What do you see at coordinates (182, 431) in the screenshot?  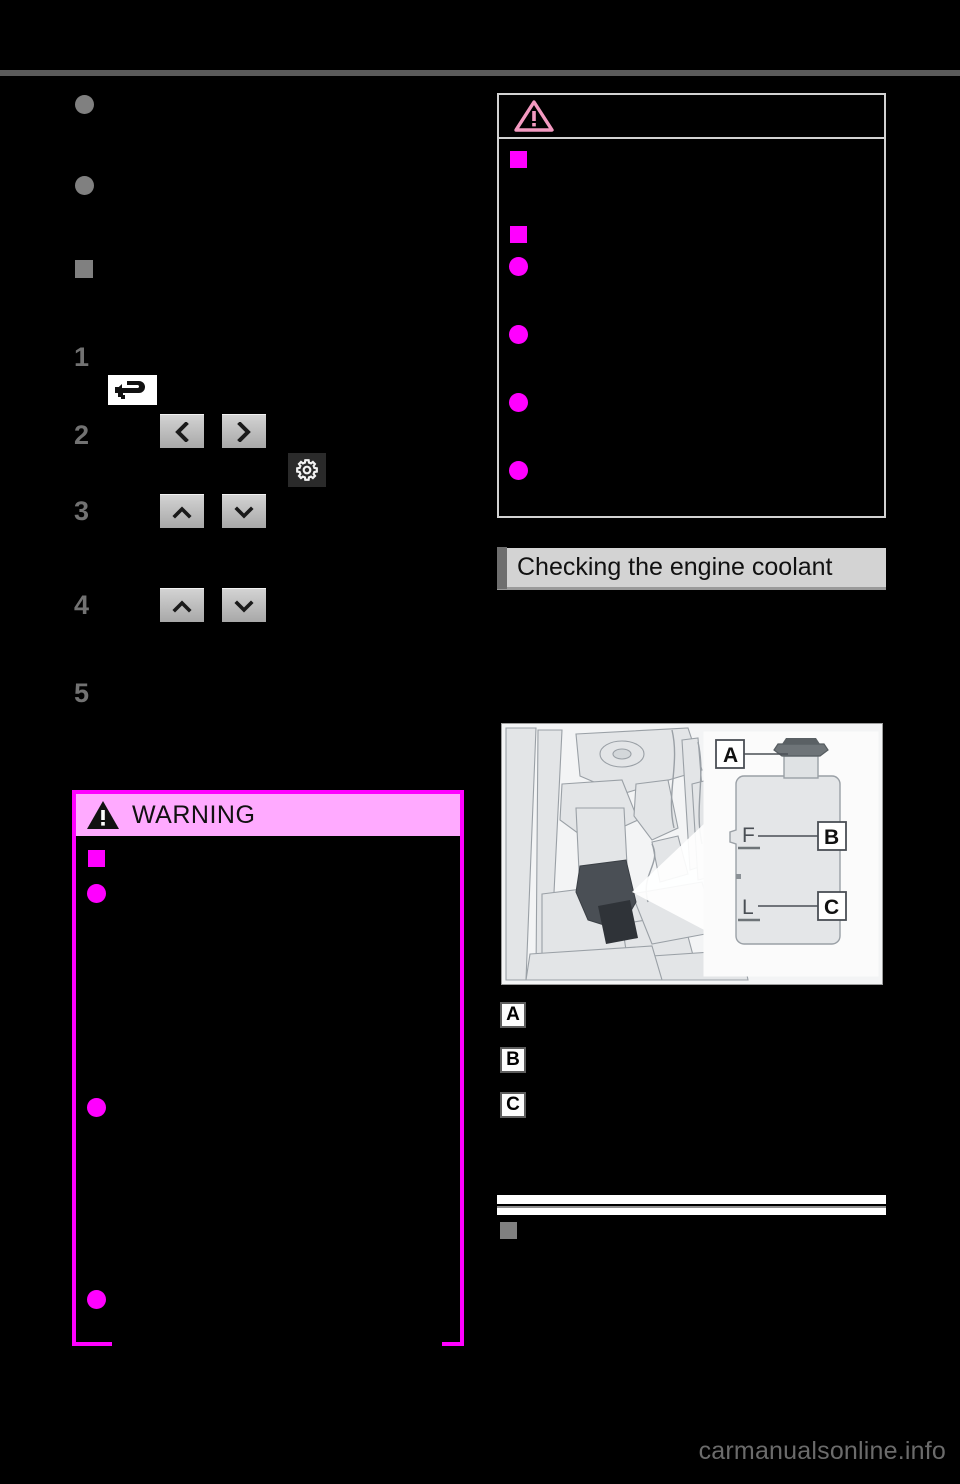 I see `chevron-left-button` at bounding box center [182, 431].